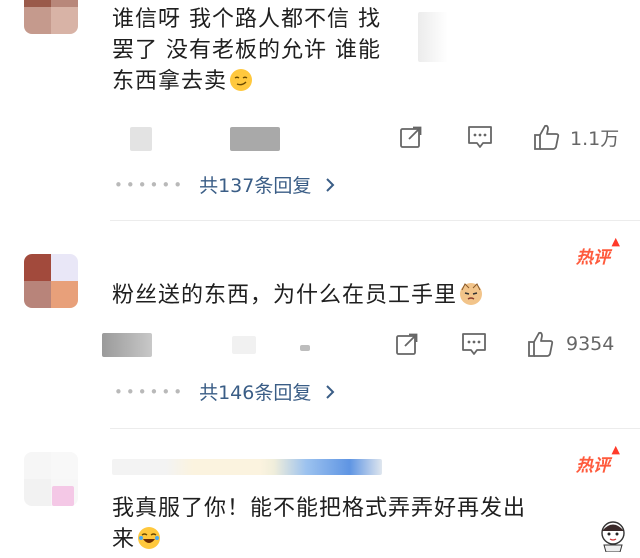  I want to click on like-button: 9354, so click(570, 344).